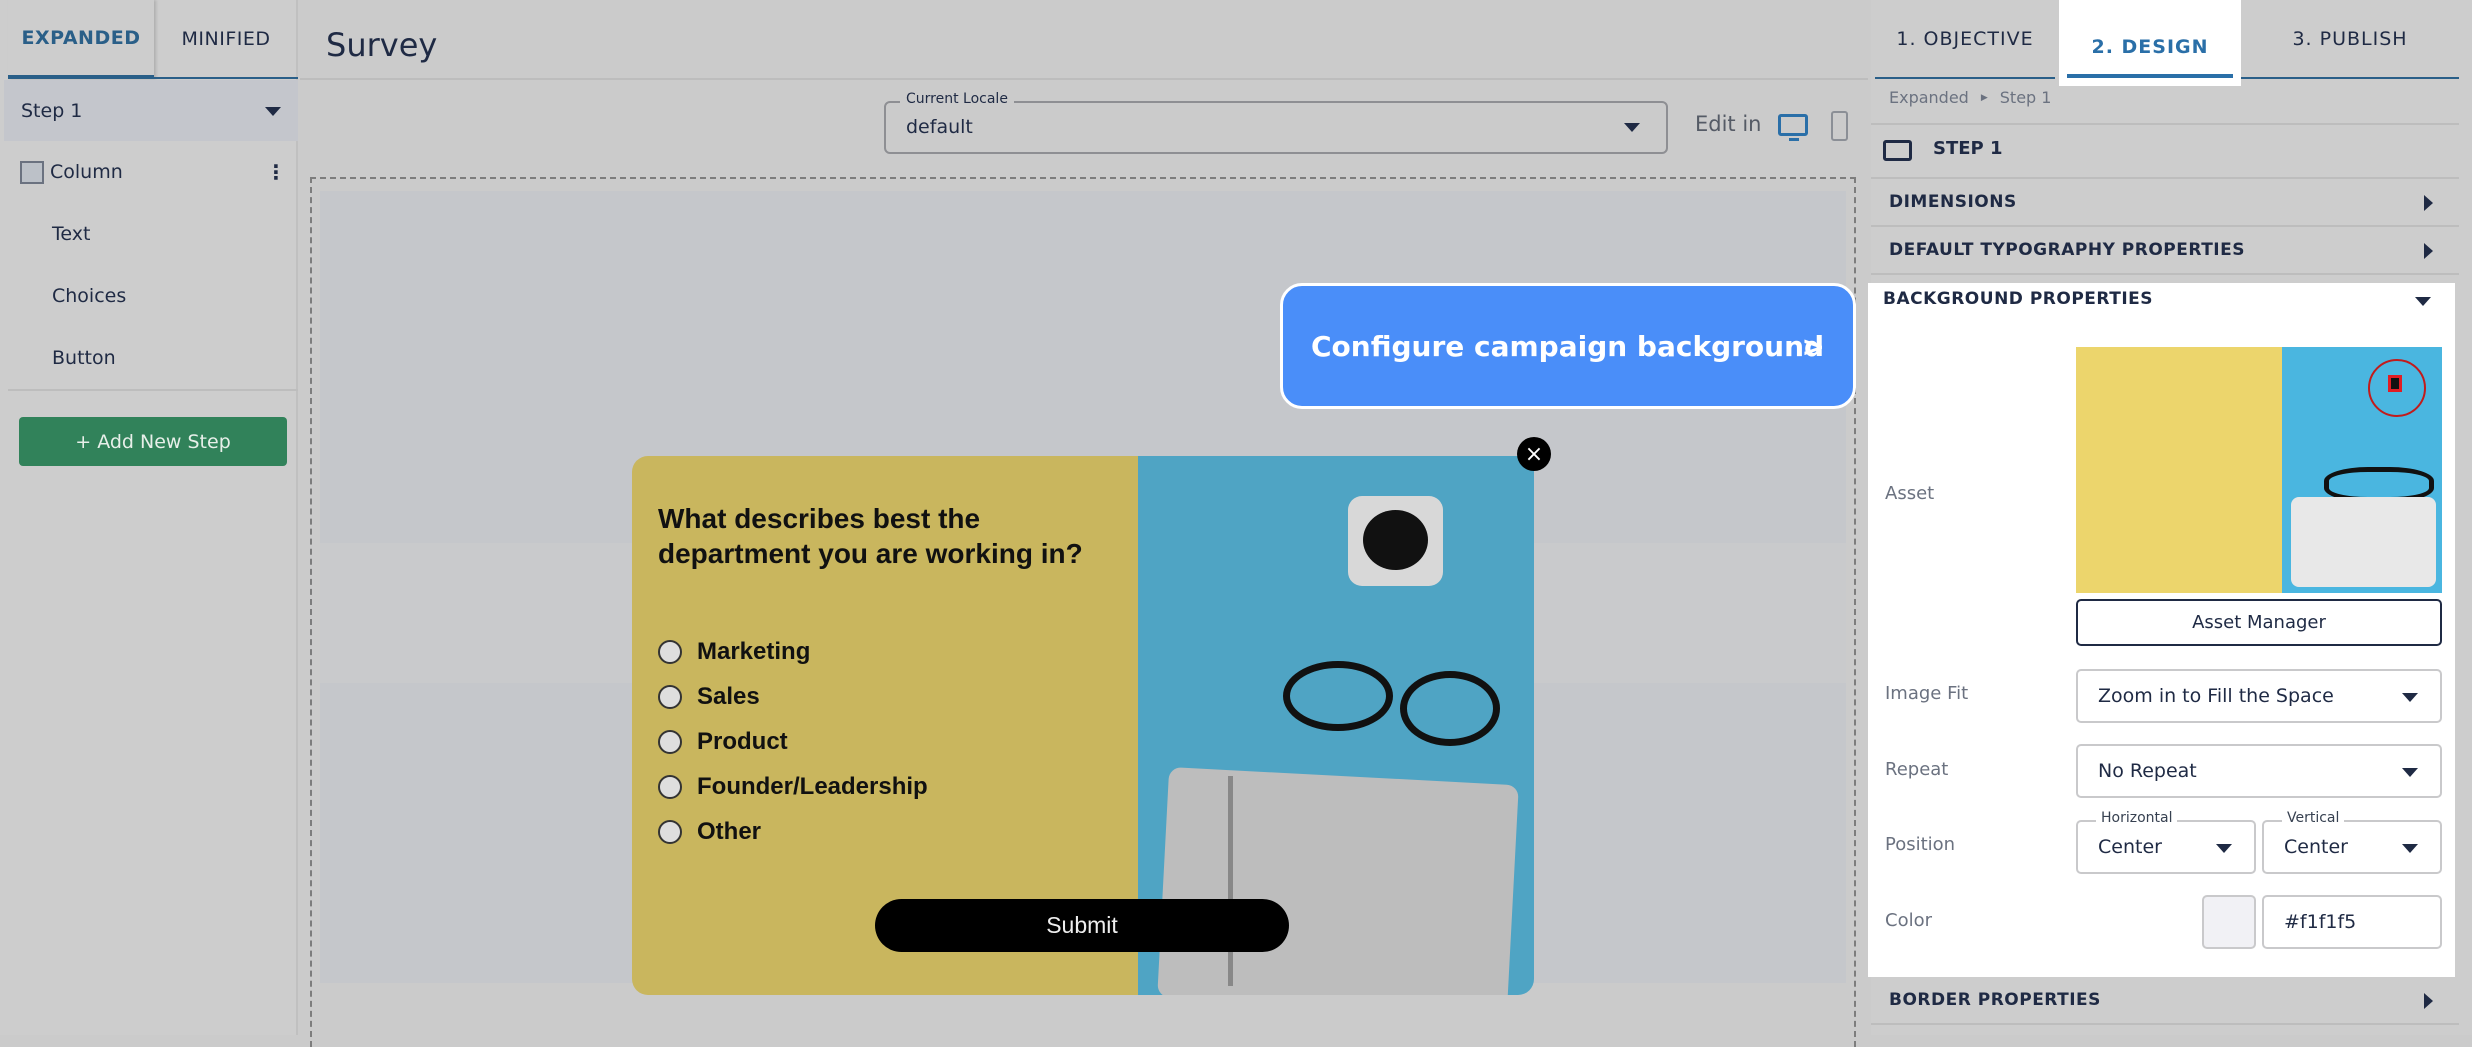  What do you see at coordinates (89, 296) in the screenshot?
I see `tree-item-label: Choices` at bounding box center [89, 296].